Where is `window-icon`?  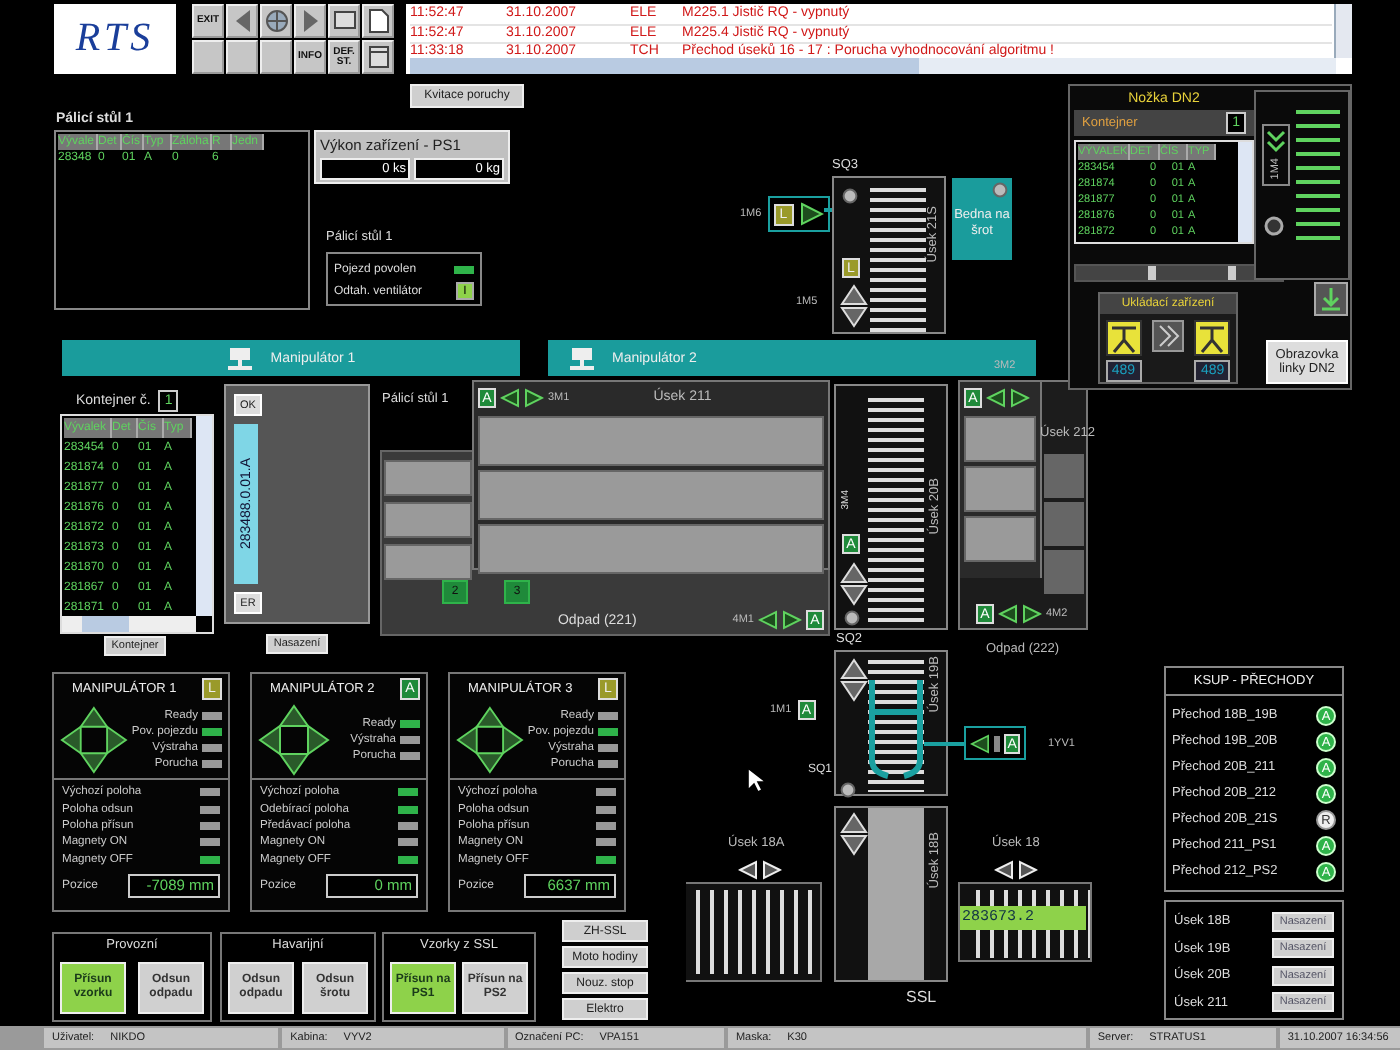
window-icon is located at coordinates (378, 57).